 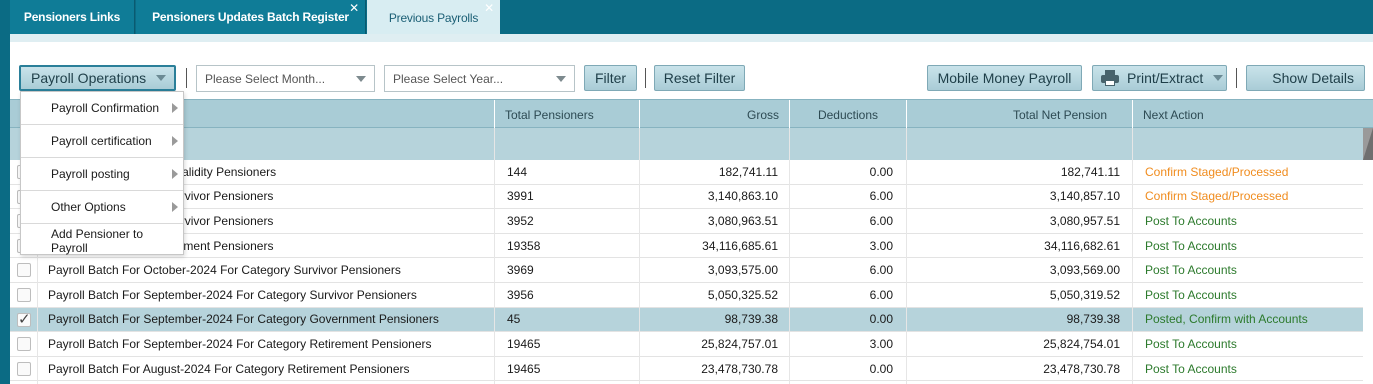 What do you see at coordinates (1252, 114) in the screenshot?
I see `column-header-next-action: Next Action` at bounding box center [1252, 114].